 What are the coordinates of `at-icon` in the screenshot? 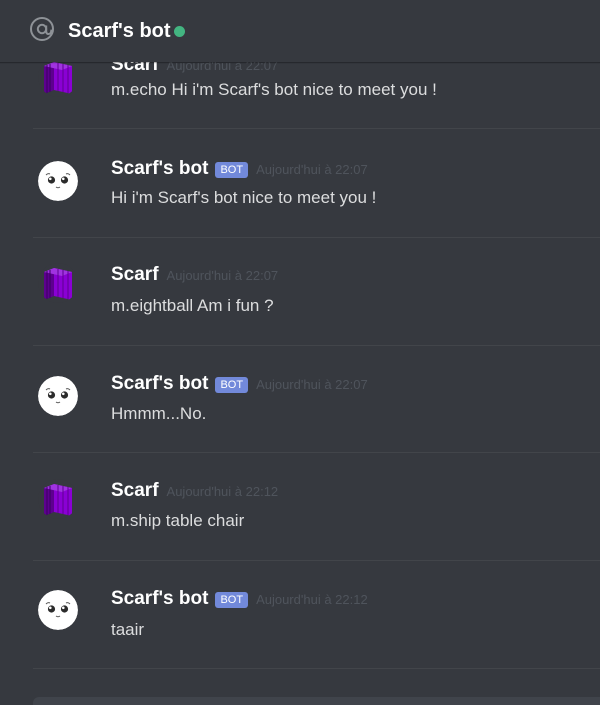 It's located at (42, 29).